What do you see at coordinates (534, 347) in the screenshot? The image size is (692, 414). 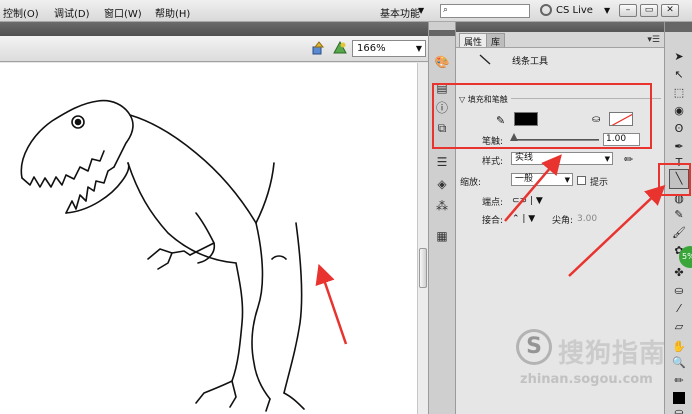 I see `sogou-logo: S` at bounding box center [534, 347].